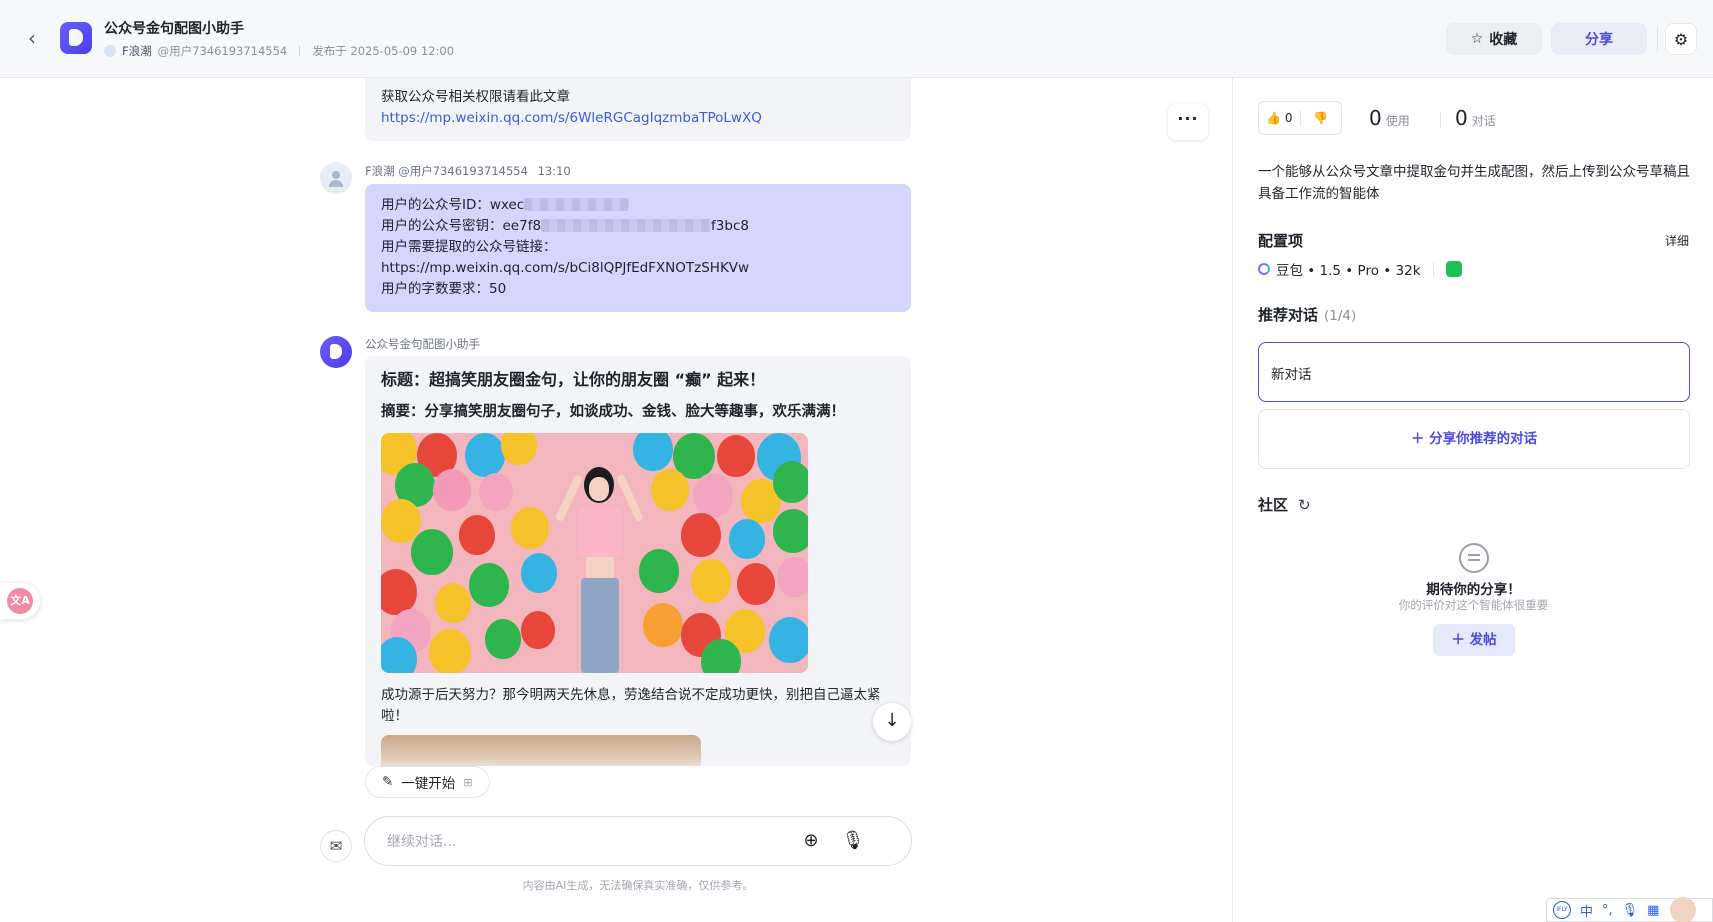  What do you see at coordinates (1483, 640) in the screenshot?
I see `post-label: 发帖` at bounding box center [1483, 640].